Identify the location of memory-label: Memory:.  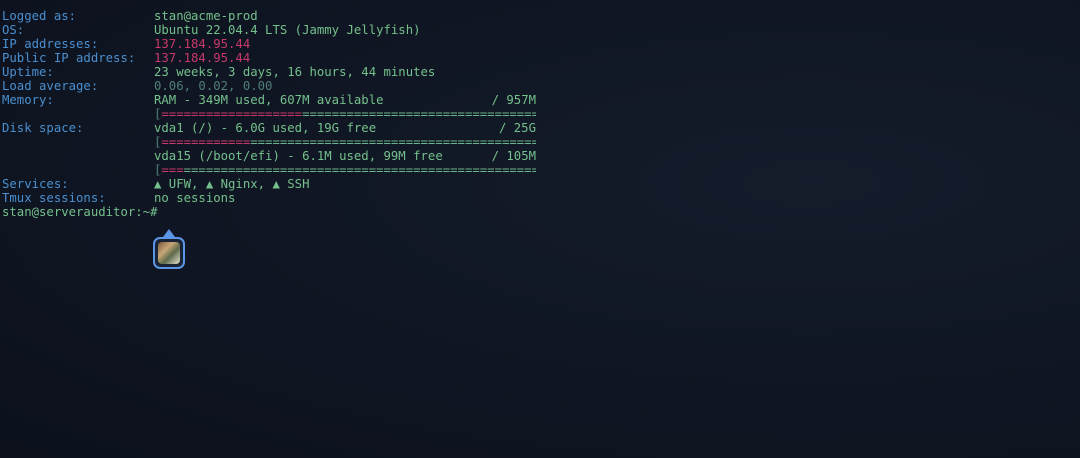
(28, 100).